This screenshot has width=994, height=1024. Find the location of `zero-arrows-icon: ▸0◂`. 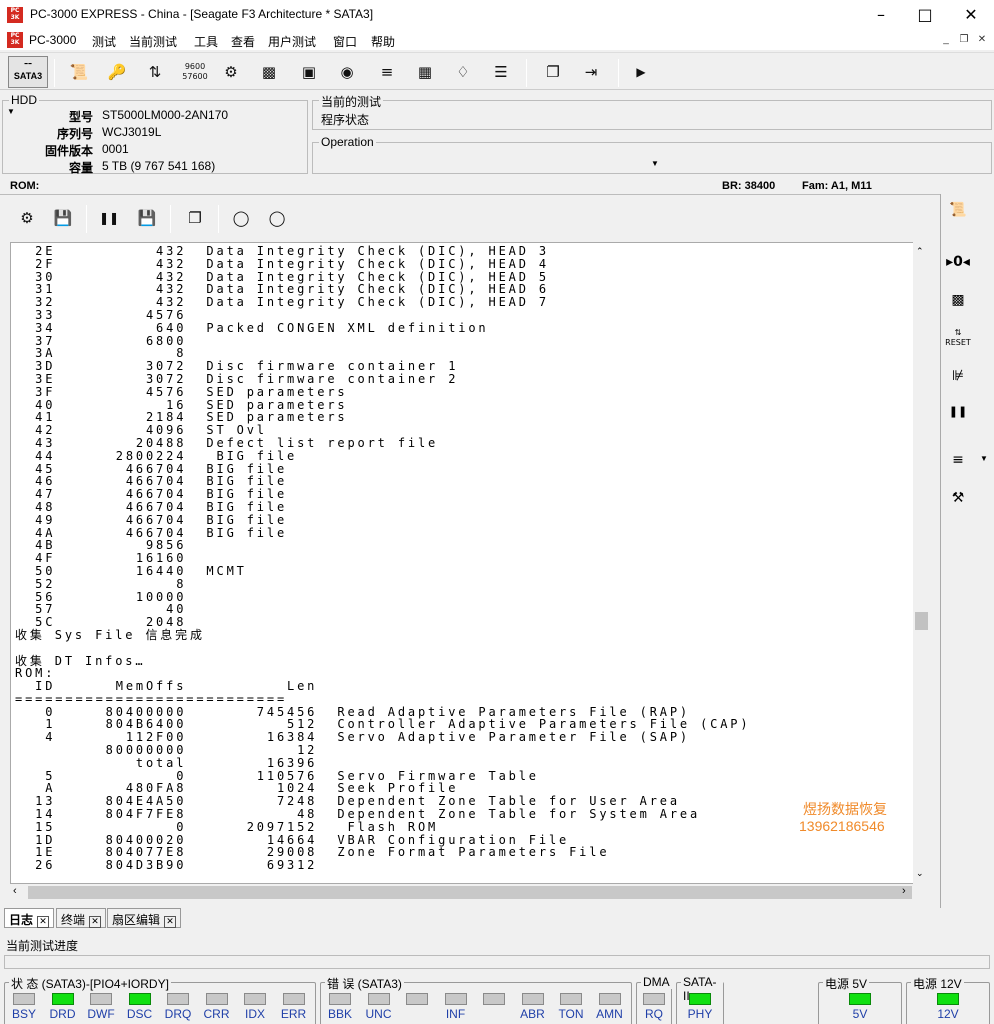

zero-arrows-icon: ▸0◂ is located at coordinates (958, 262).